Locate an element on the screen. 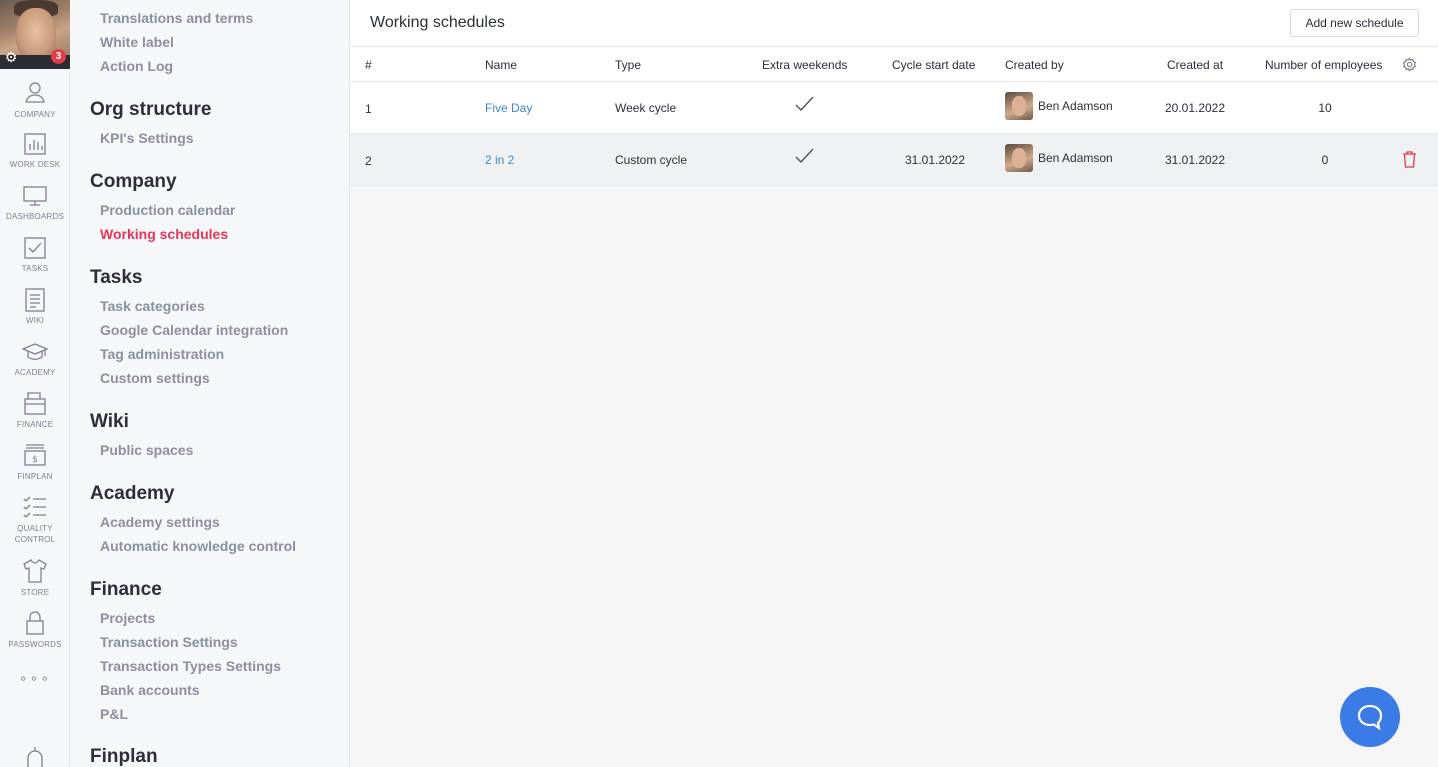  sidebar-link-custom-settings: Custom settings is located at coordinates (155, 378).